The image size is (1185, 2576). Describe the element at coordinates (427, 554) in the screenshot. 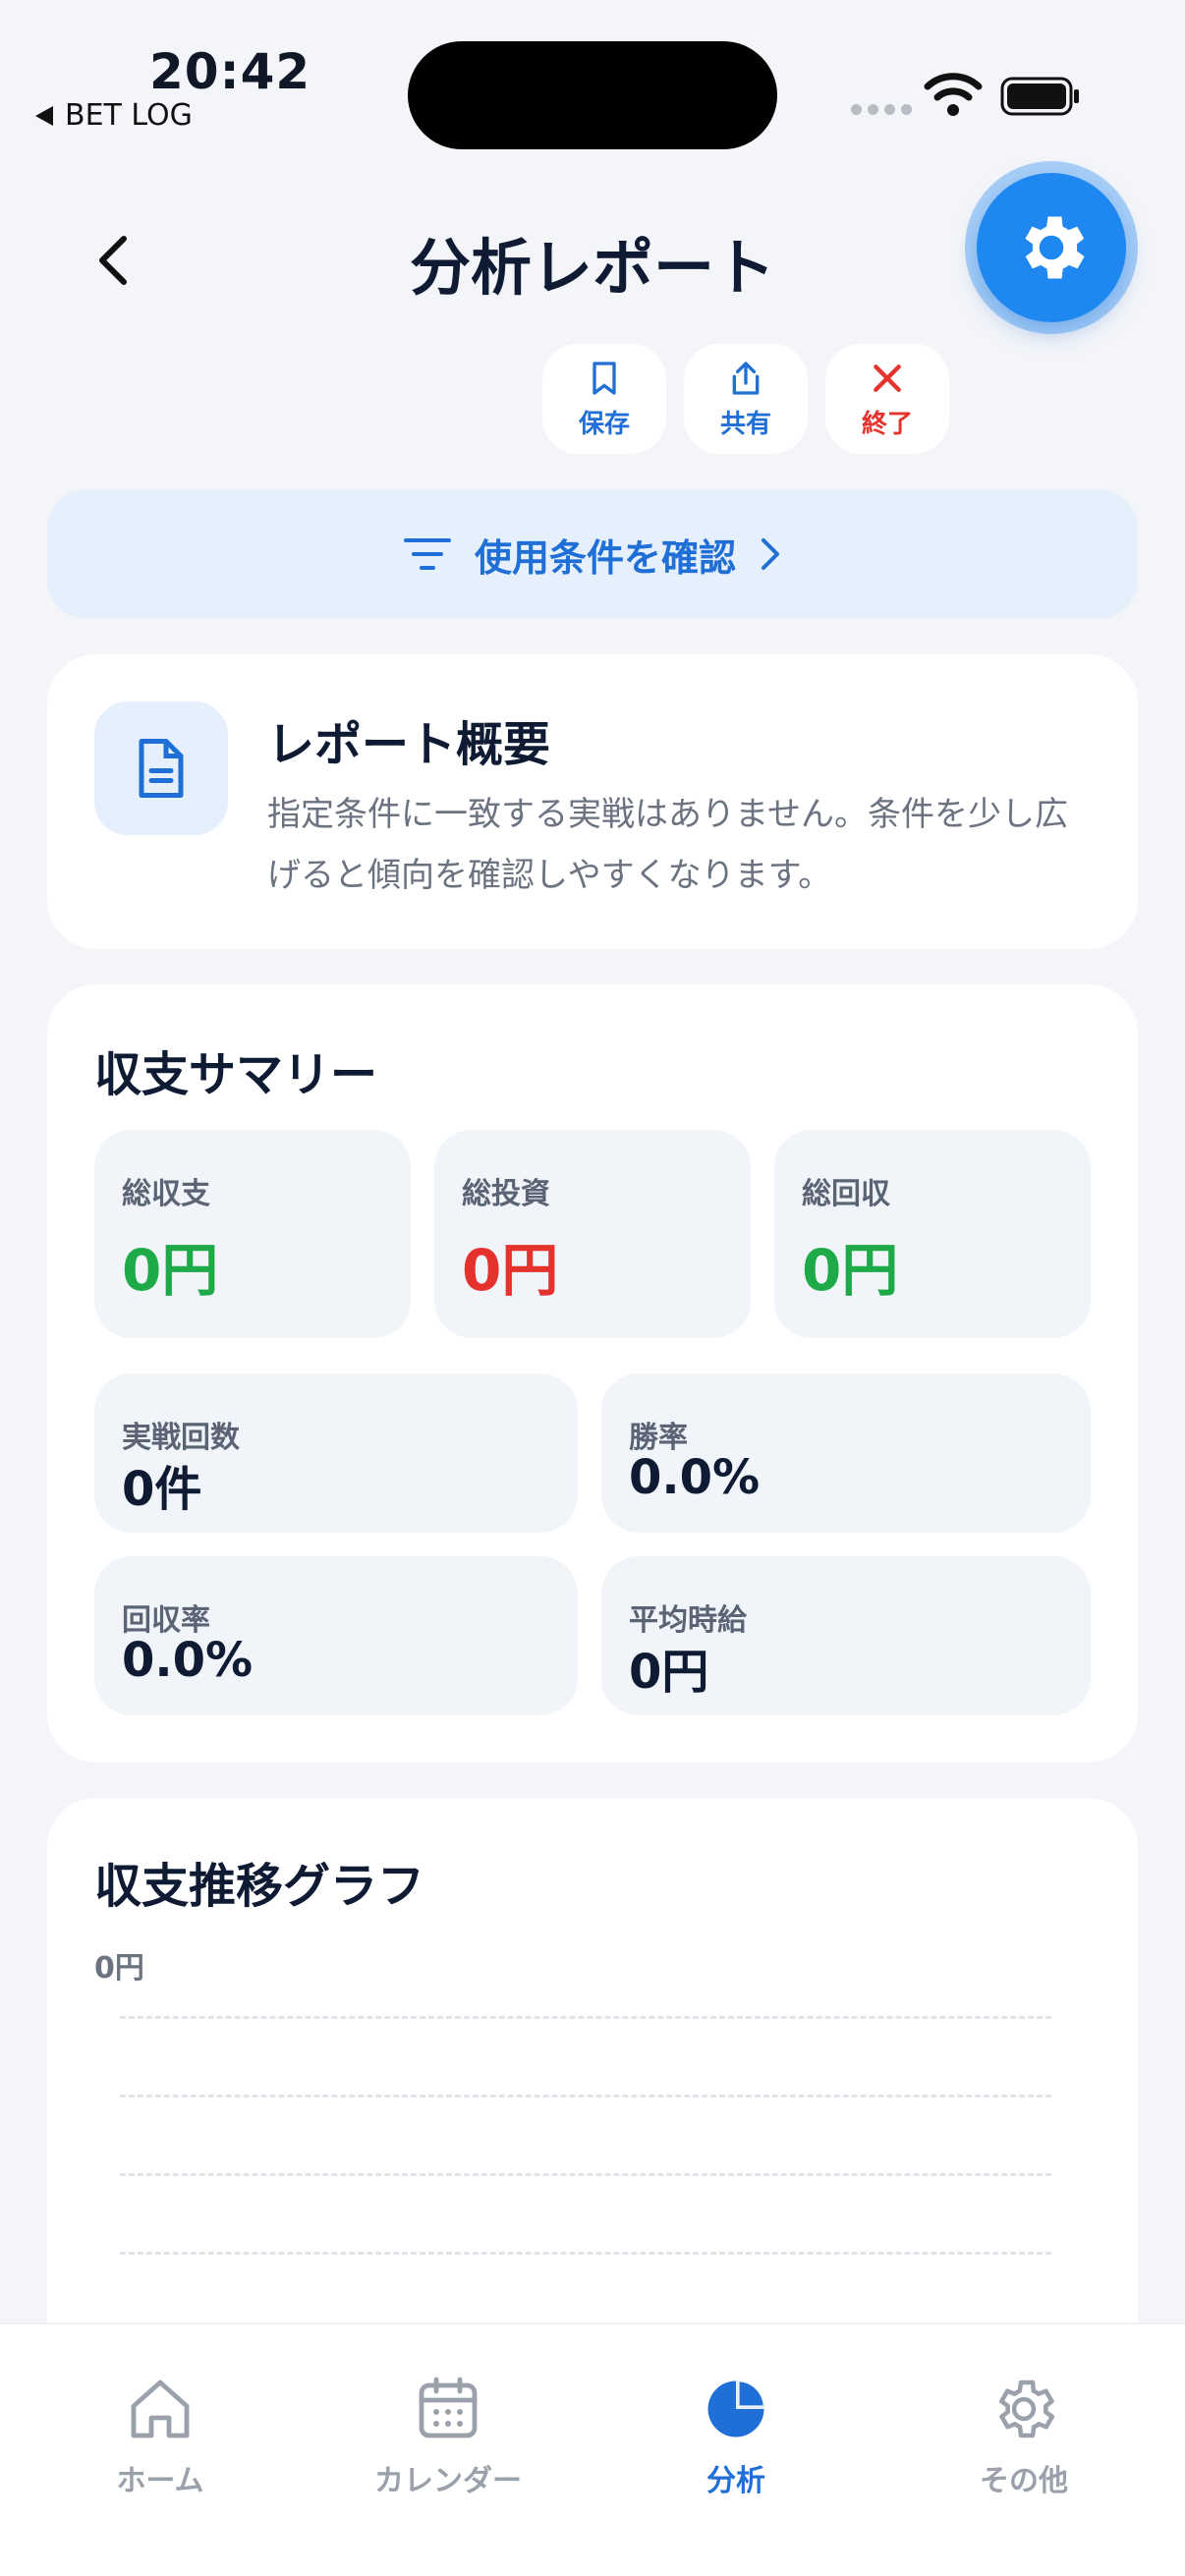

I see `filter-icon` at that location.